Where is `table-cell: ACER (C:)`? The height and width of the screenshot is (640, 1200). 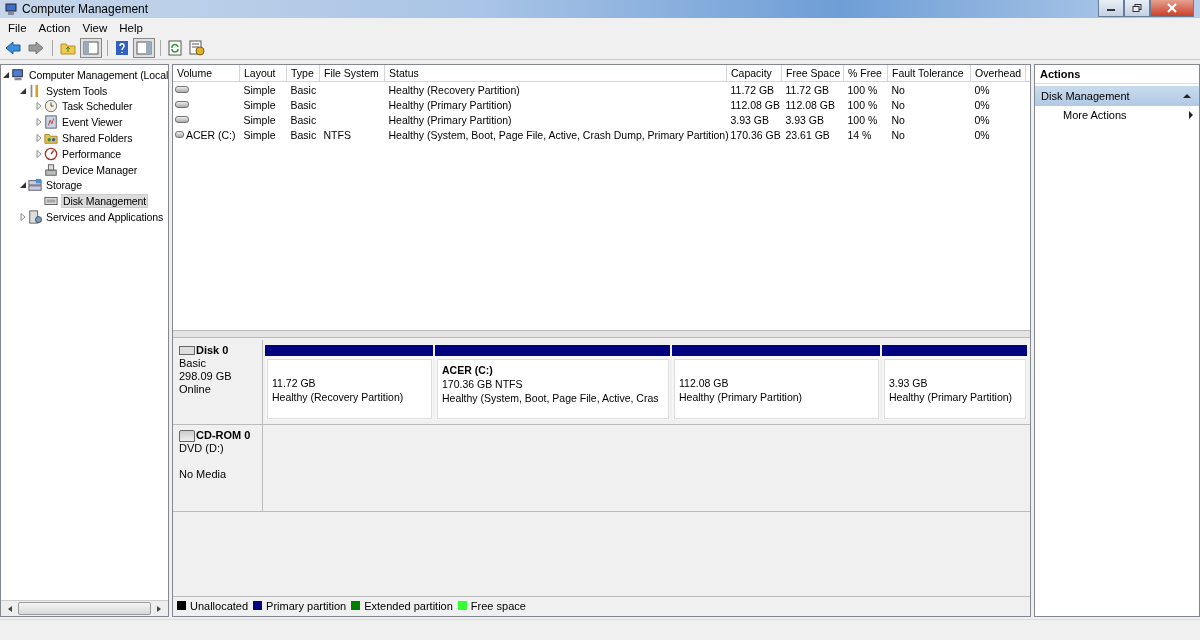
table-cell: ACER (C:) is located at coordinates (210, 134).